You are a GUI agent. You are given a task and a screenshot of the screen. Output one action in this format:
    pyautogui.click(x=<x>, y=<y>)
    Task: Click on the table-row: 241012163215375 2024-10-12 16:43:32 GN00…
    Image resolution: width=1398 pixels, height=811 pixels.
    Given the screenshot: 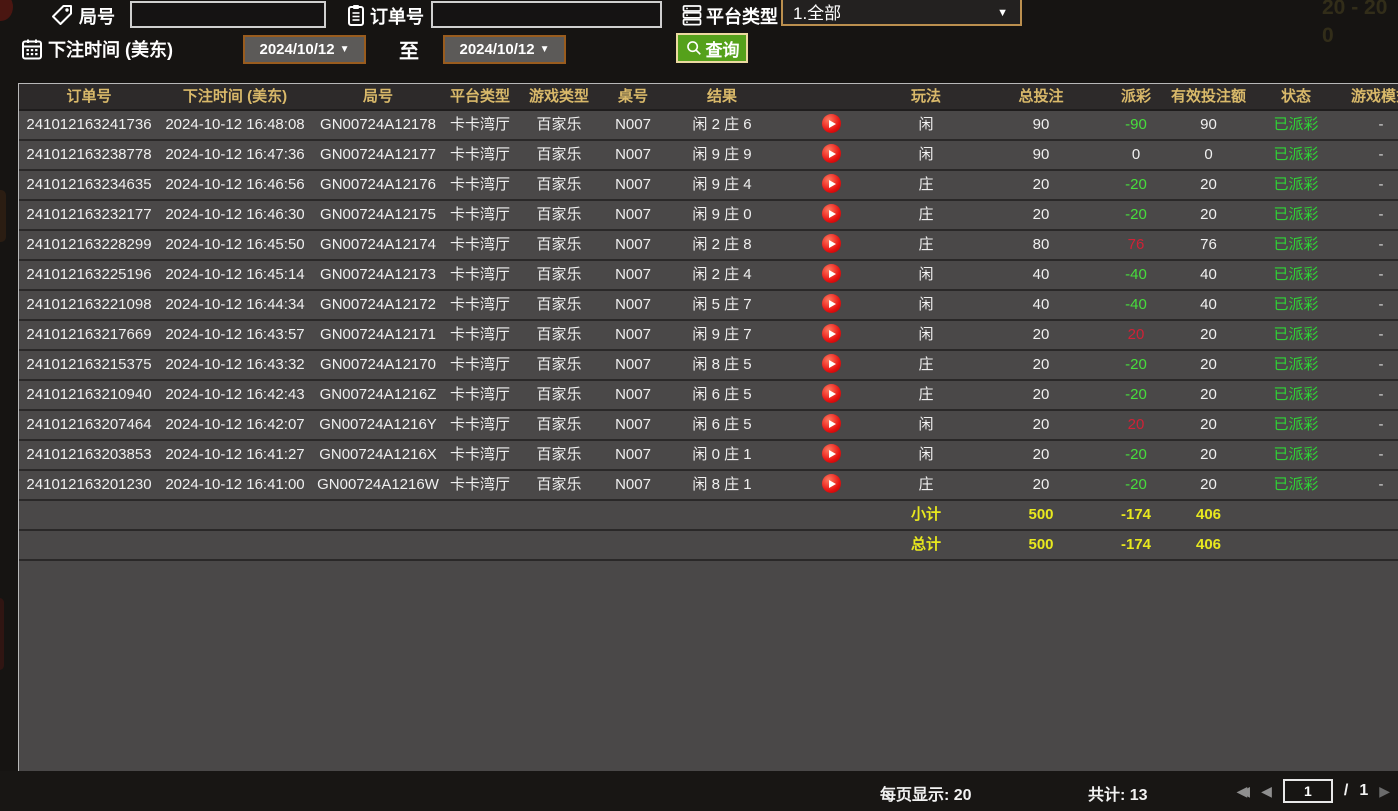 What is the action you would take?
    pyautogui.click(x=708, y=366)
    